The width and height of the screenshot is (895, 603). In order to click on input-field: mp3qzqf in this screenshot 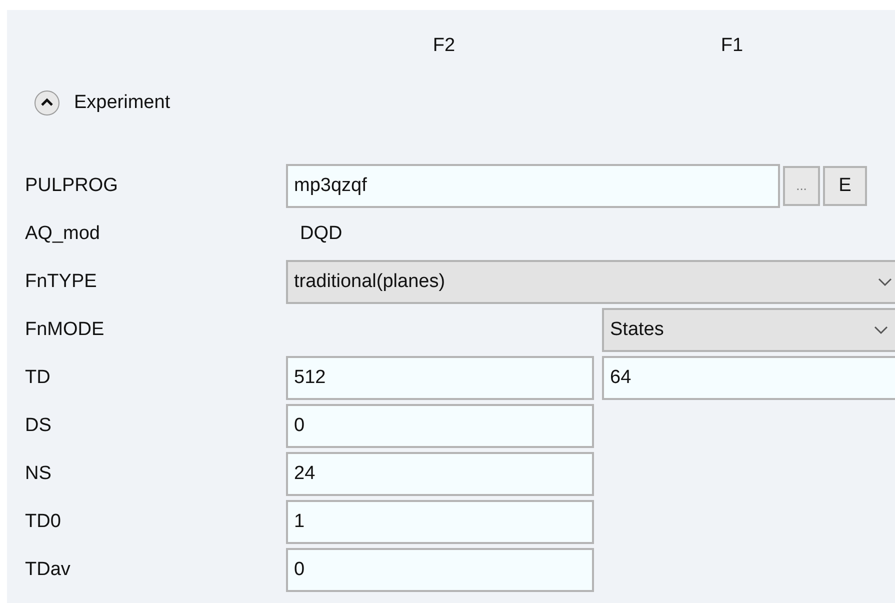, I will do `click(533, 186)`.